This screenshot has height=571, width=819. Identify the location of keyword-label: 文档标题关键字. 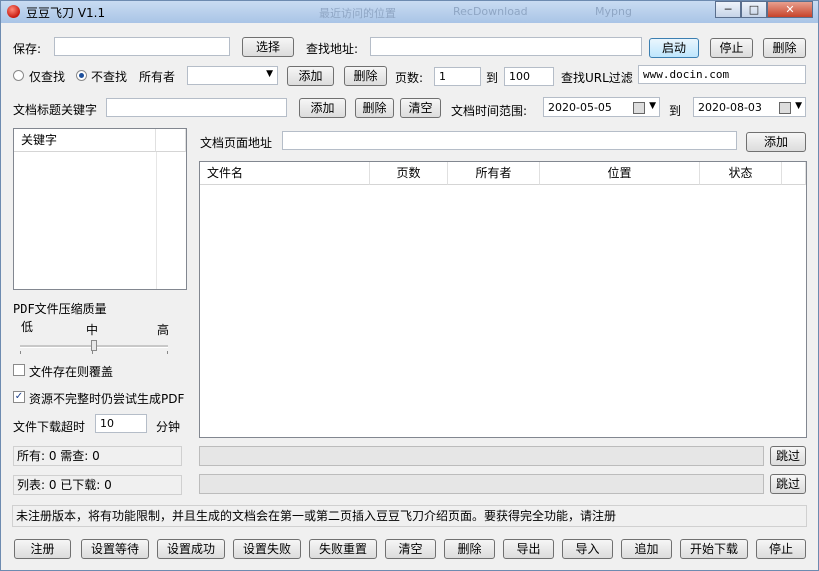
(55, 110).